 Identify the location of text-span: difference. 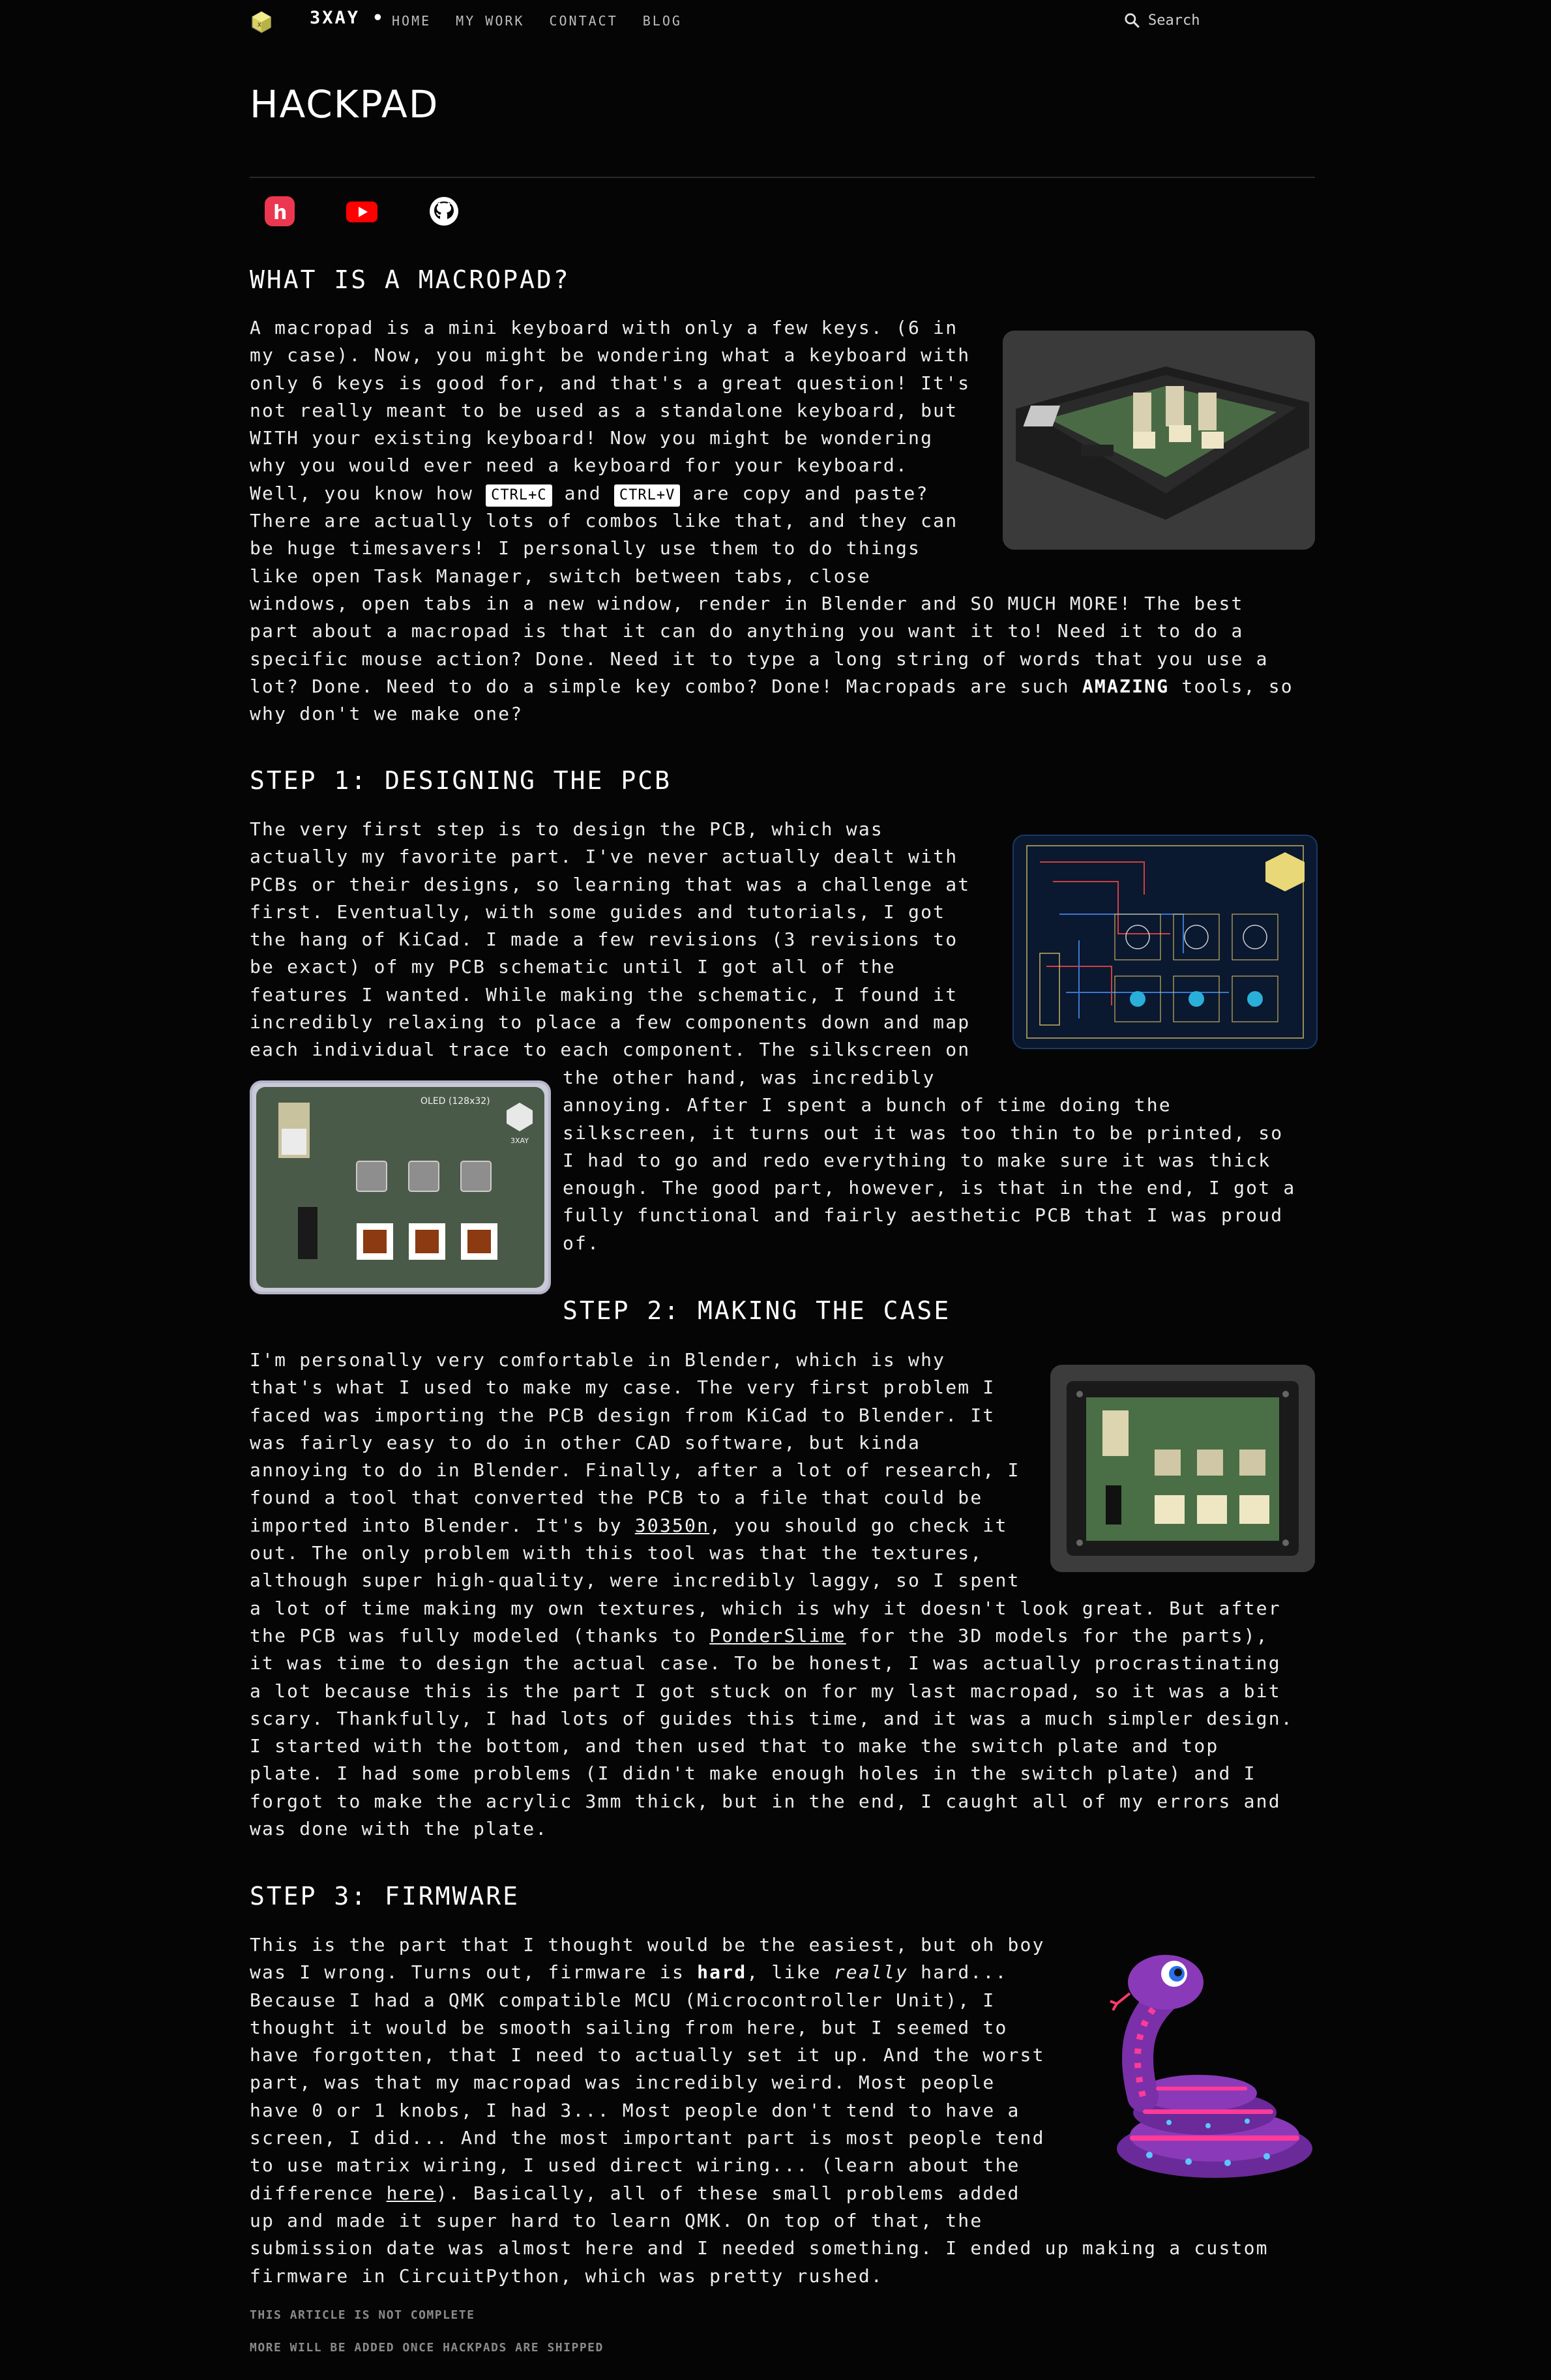
(312, 2193).